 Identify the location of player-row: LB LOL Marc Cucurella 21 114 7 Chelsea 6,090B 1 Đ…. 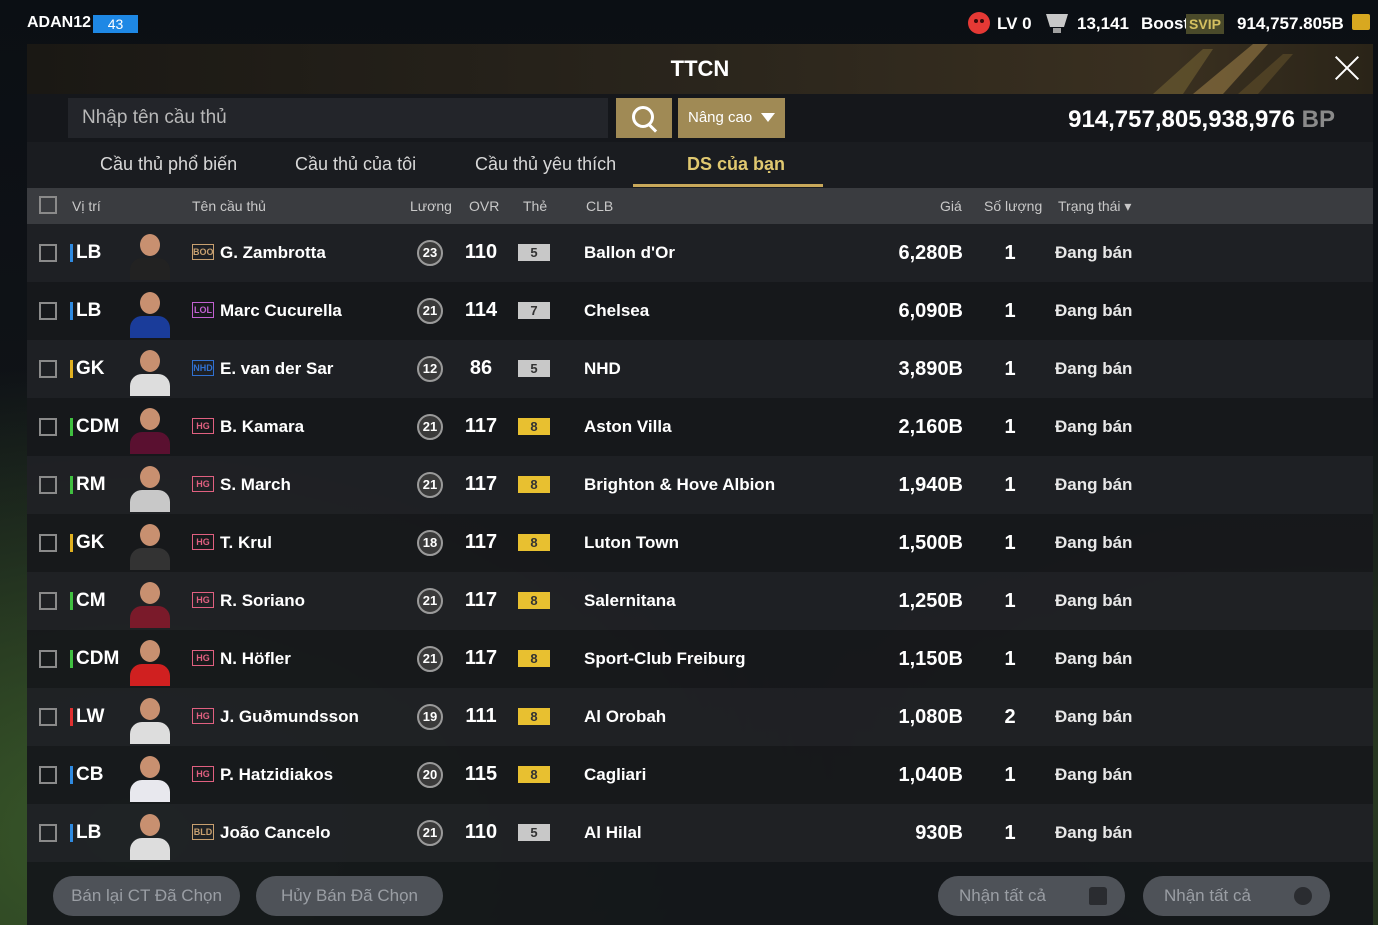
(700, 311).